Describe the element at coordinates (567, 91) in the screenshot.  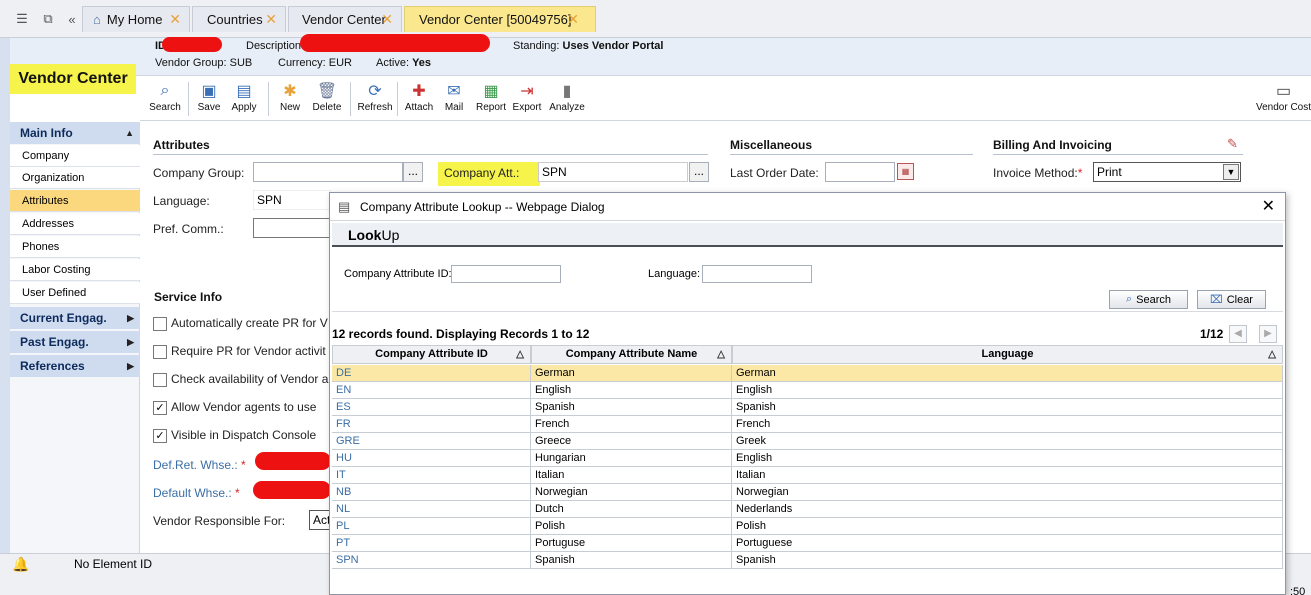
I see `analyze-icon: ▮` at that location.